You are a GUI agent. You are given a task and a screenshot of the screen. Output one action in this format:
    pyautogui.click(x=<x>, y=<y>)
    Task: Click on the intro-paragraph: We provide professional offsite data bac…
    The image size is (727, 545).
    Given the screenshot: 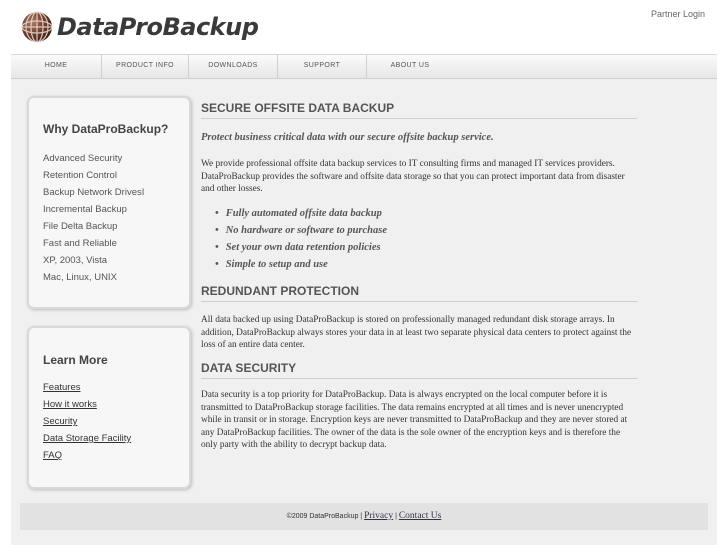 What is the action you would take?
    pyautogui.click(x=413, y=176)
    